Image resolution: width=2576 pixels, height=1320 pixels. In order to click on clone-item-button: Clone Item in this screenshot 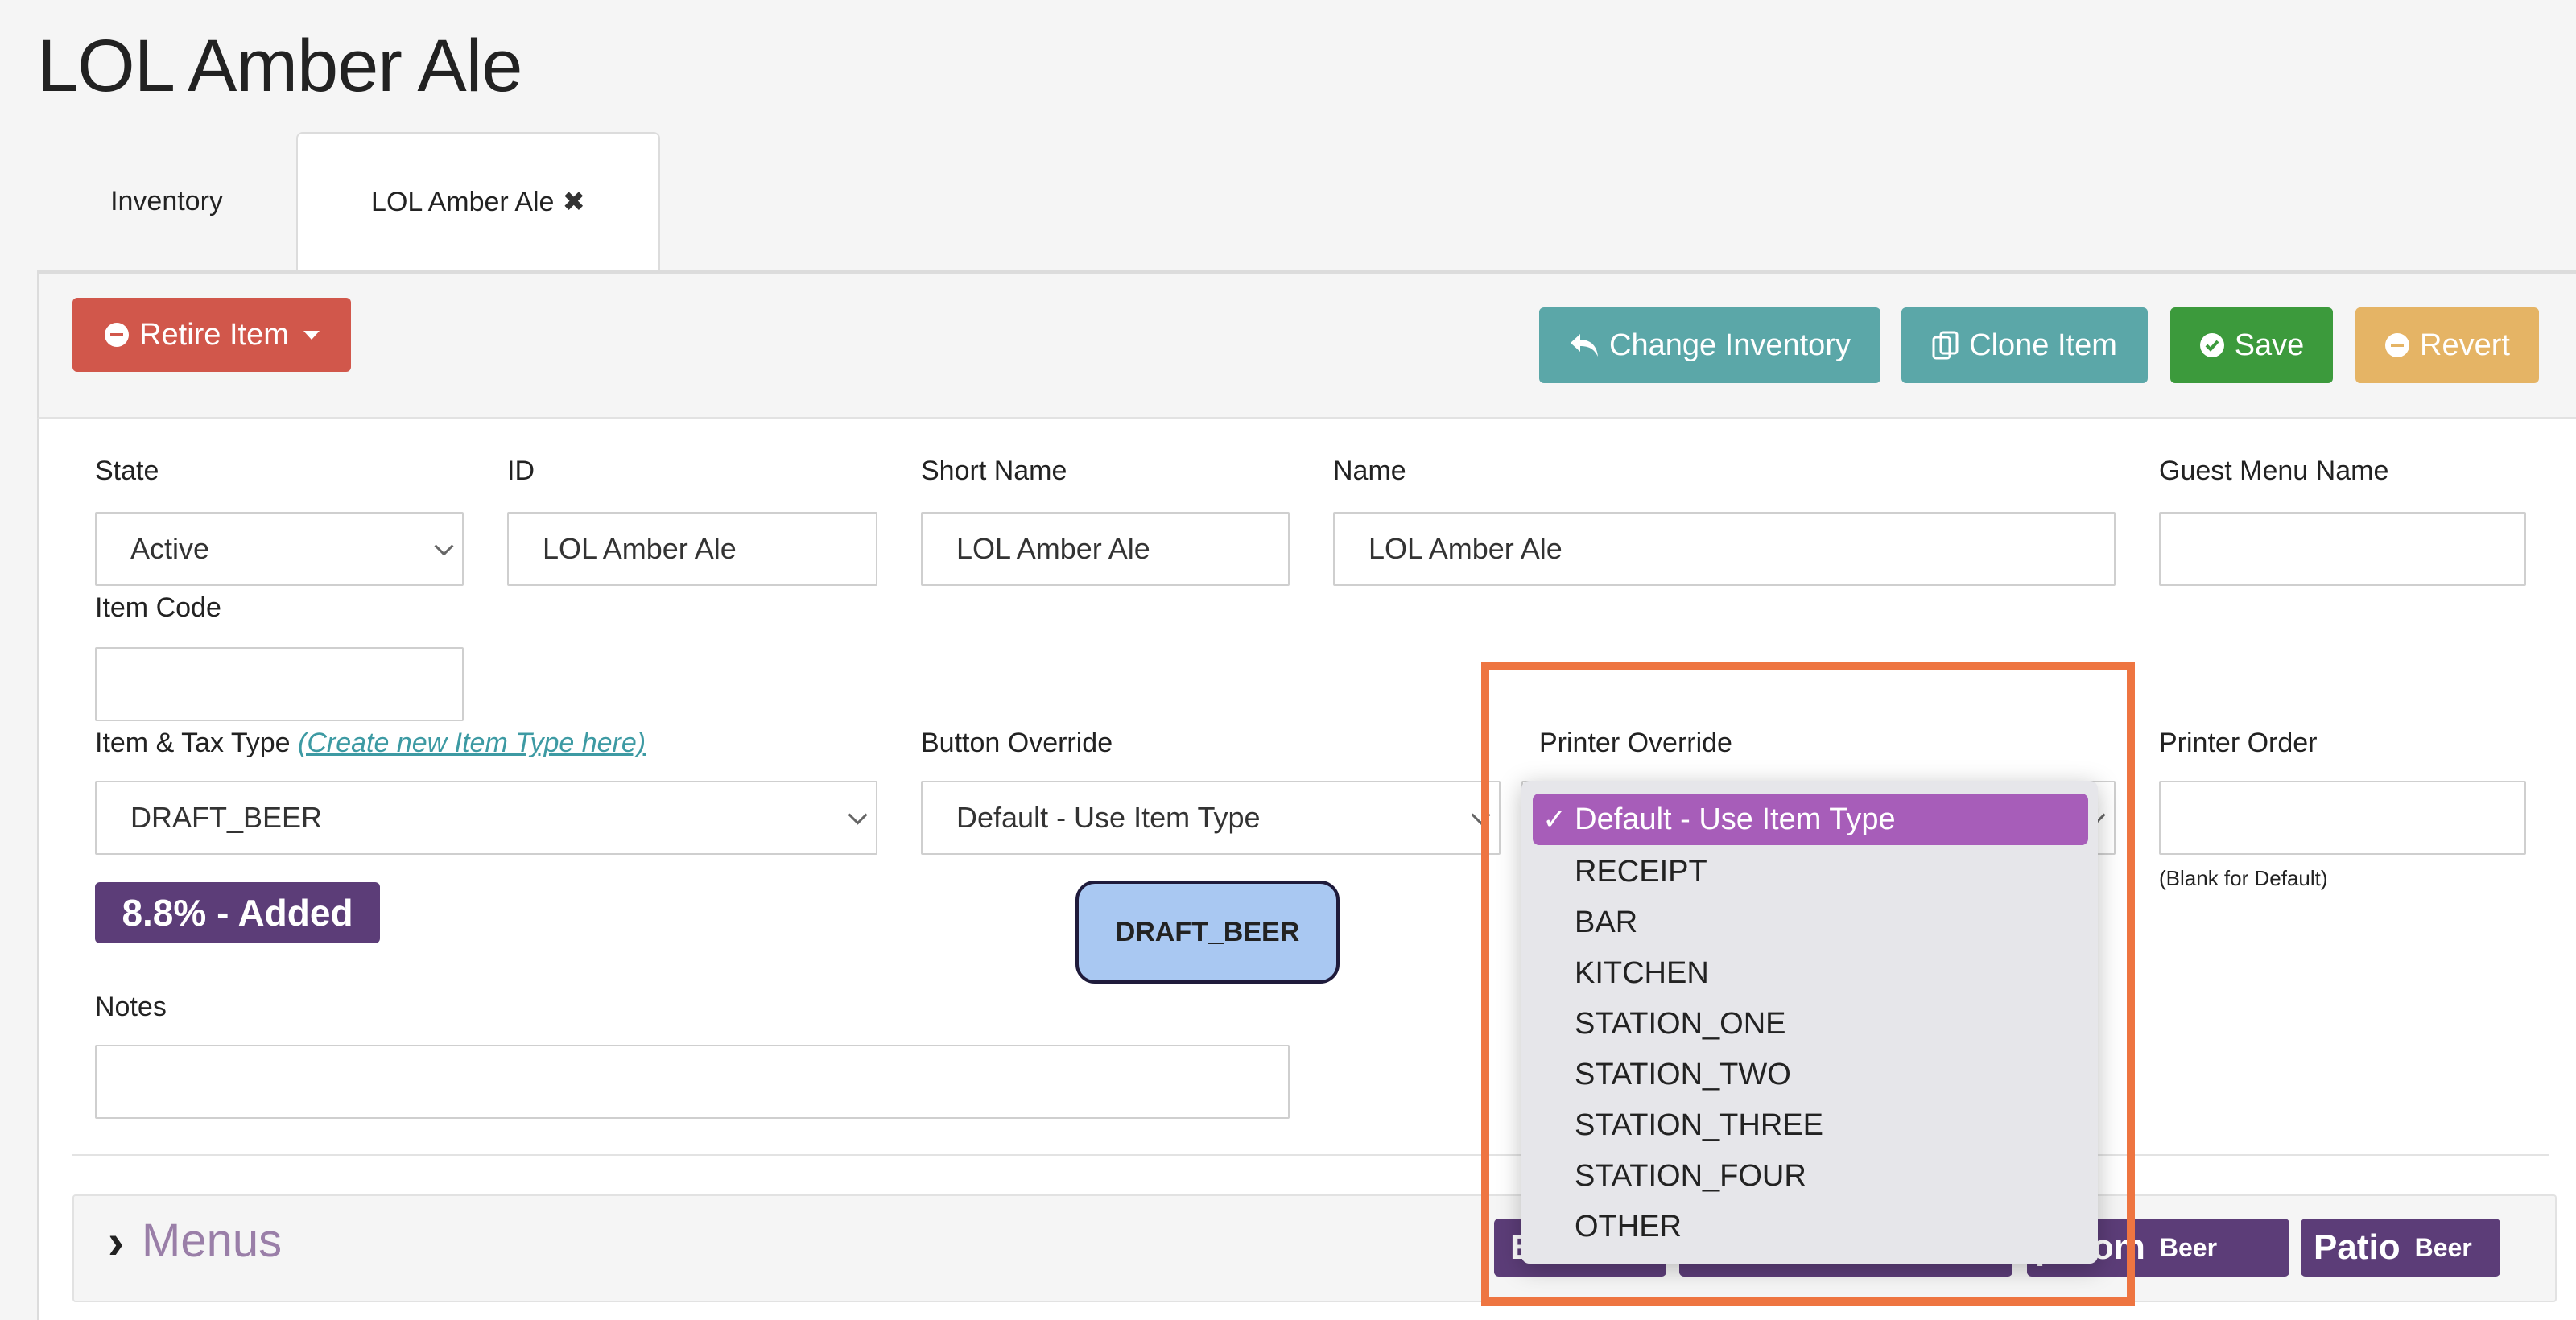, I will do `click(2024, 345)`.